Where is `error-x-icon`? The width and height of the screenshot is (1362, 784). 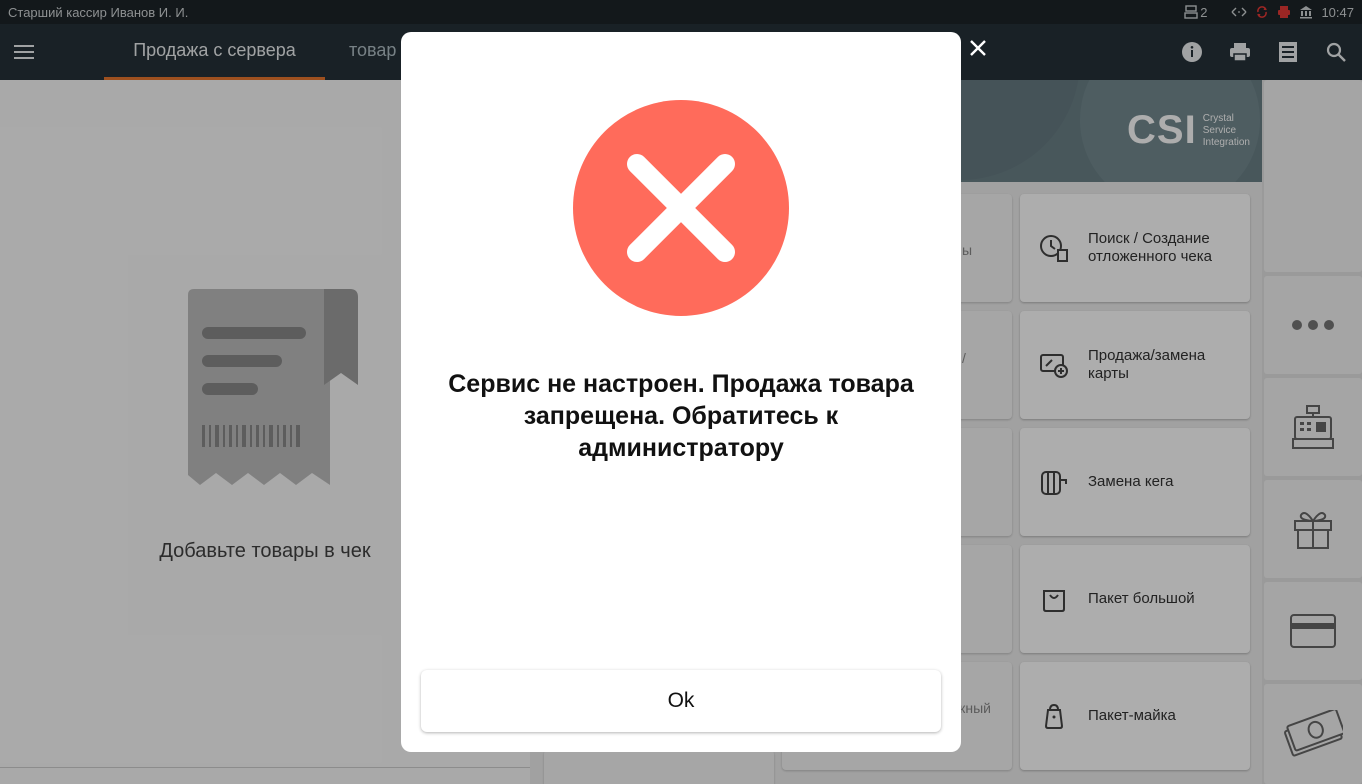
error-x-icon is located at coordinates (681, 208).